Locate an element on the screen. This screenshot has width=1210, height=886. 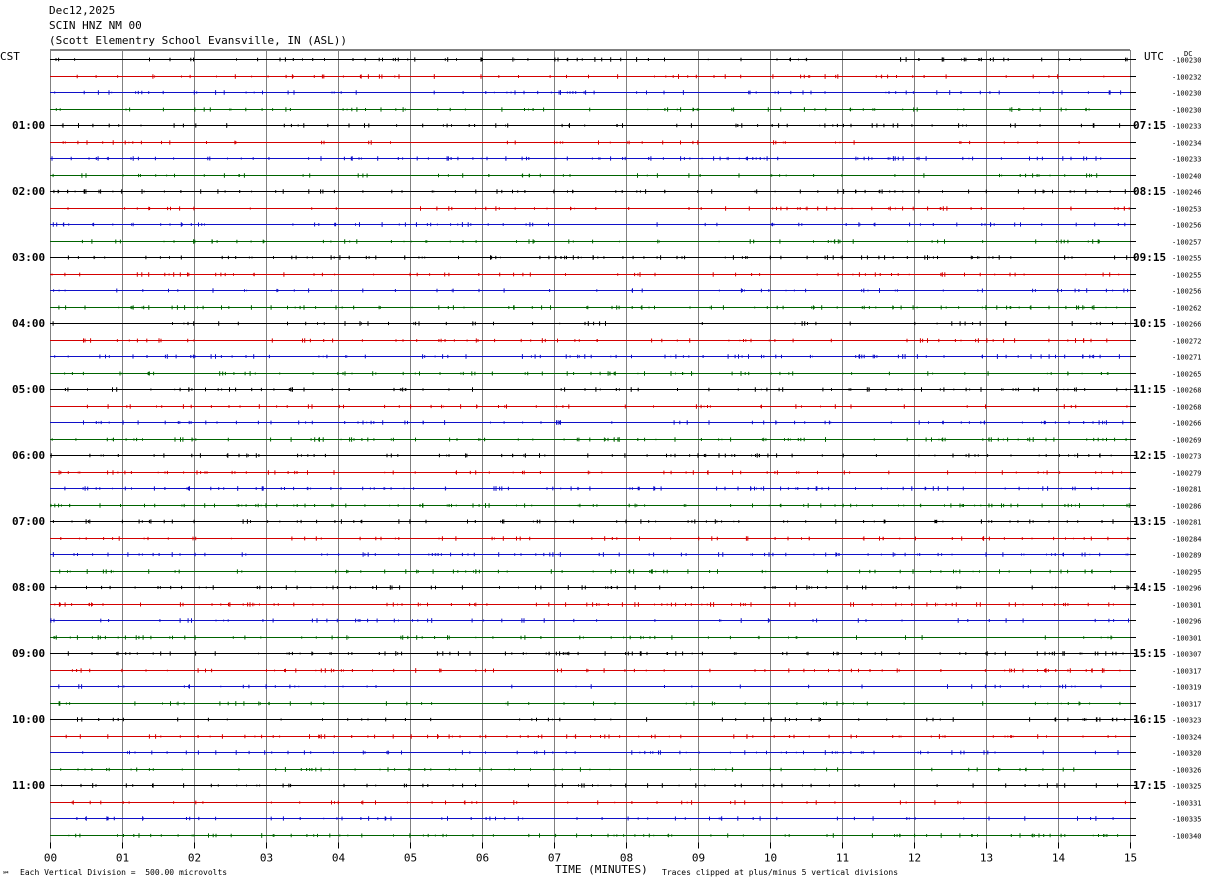
dc-offset-label: -100286 is located at coordinates (1187, 507).